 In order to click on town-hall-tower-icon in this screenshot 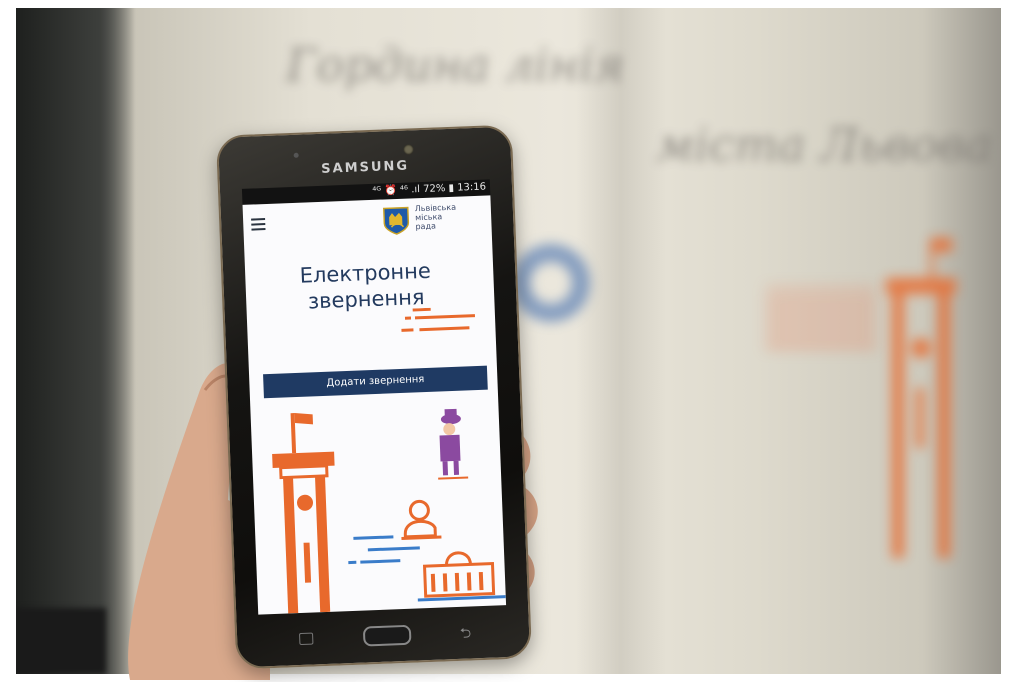, I will do `click(303, 513)`.